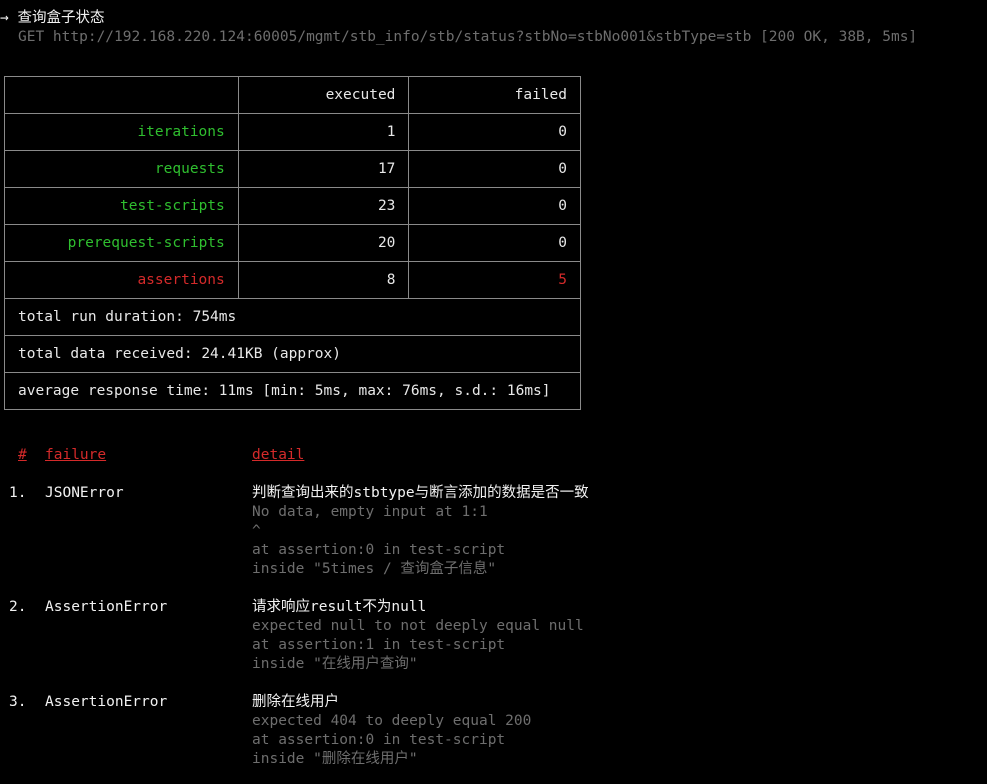 The image size is (987, 784). What do you see at coordinates (335, 759) in the screenshot?
I see `failure-detail-line: inside "删除在线用户"` at bounding box center [335, 759].